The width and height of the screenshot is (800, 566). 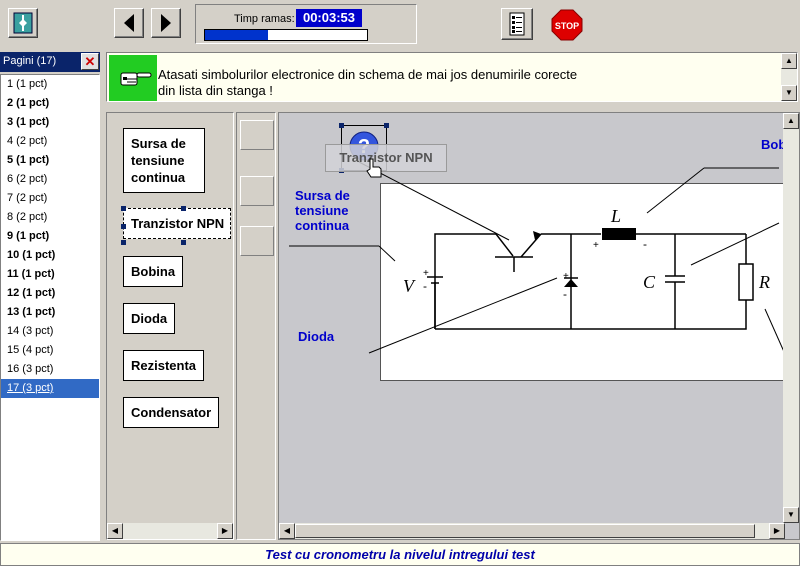 What do you see at coordinates (329, 18) in the screenshot?
I see `timer-value: 00:03:53` at bounding box center [329, 18].